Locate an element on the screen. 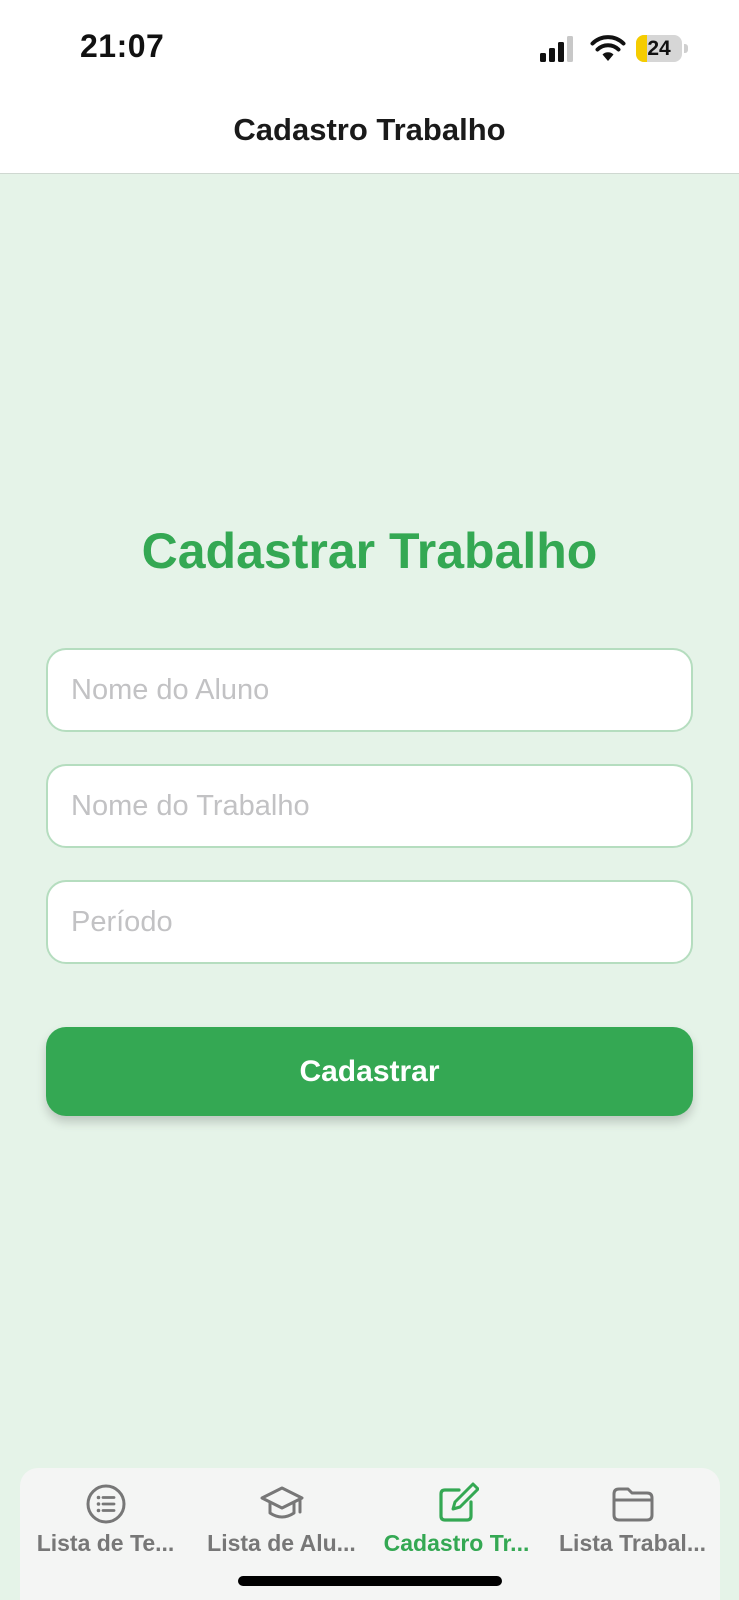 The width and height of the screenshot is (739, 1600). page-title: Cadastro Trabalho is located at coordinates (369, 129).